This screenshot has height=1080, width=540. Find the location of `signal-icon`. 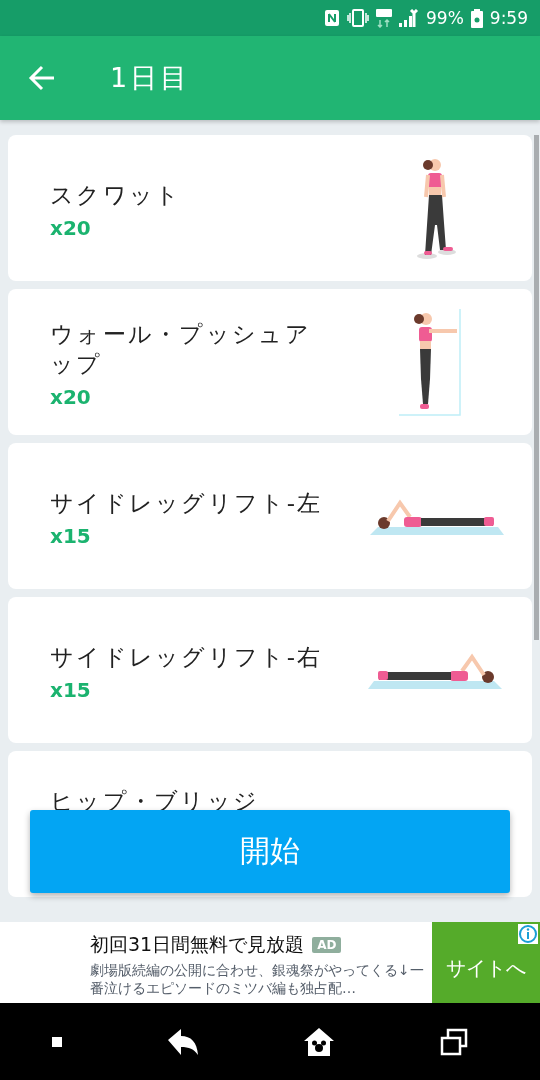

signal-icon is located at coordinates (409, 18).